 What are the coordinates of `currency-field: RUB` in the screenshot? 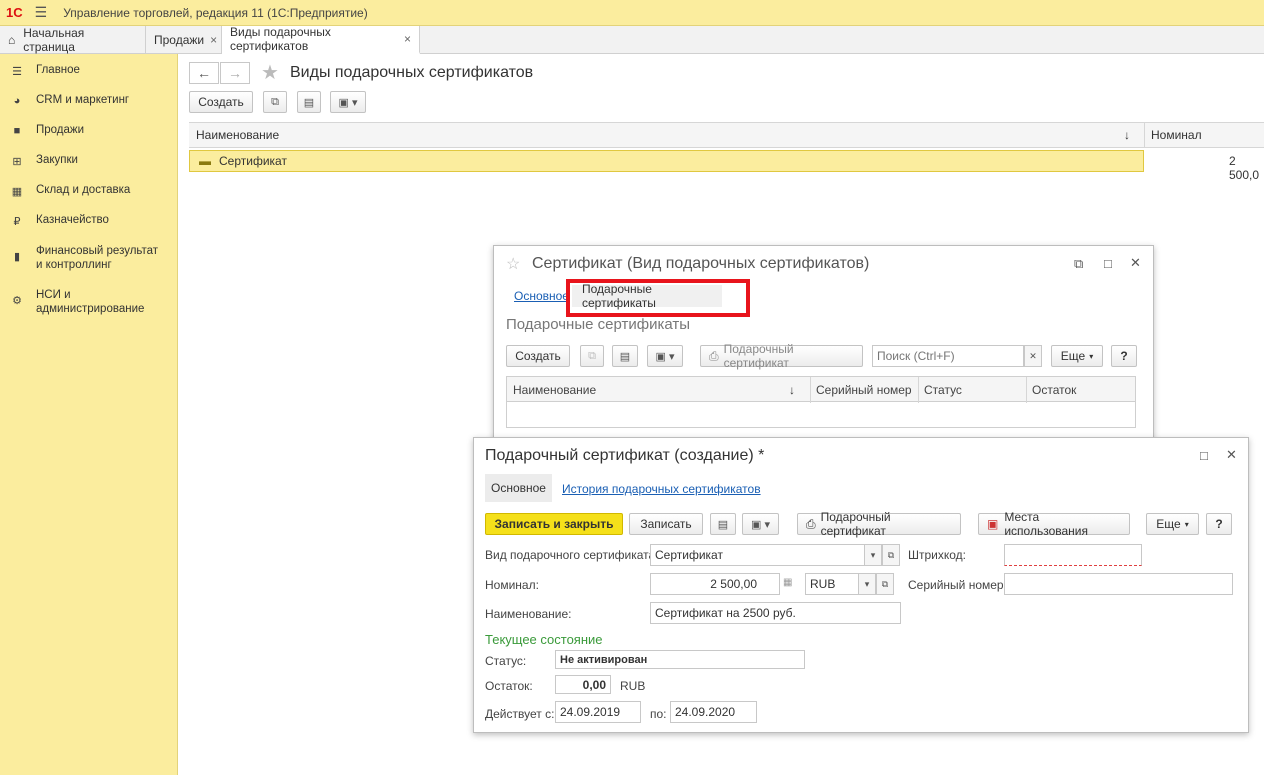 It's located at (832, 584).